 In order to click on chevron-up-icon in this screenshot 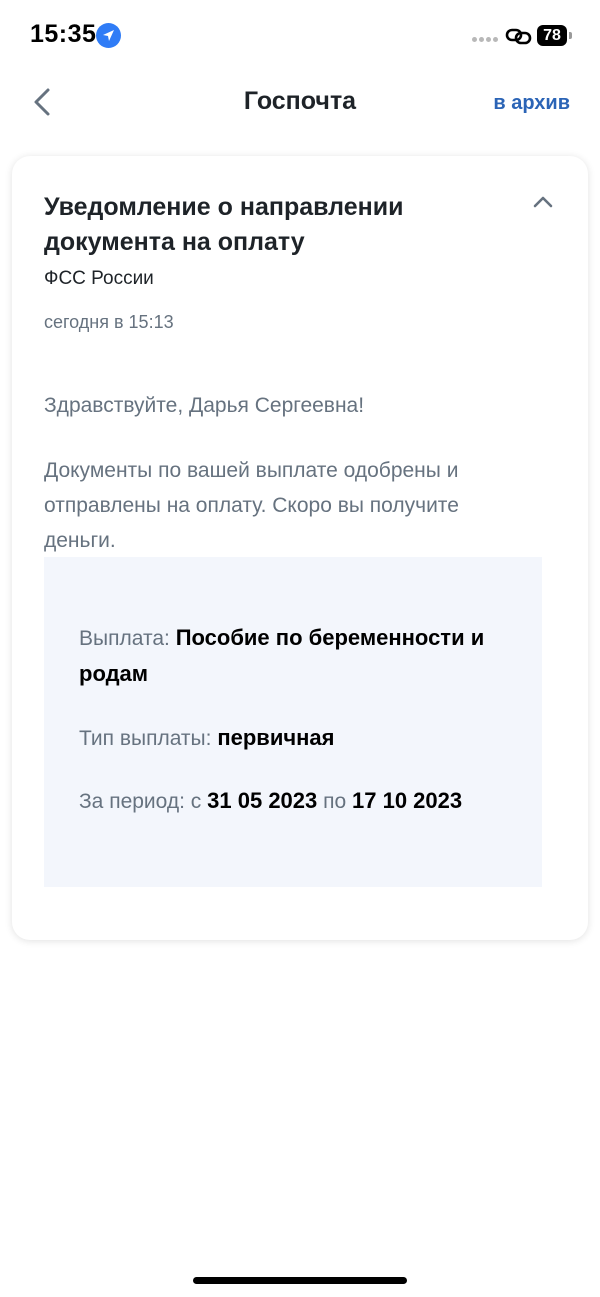, I will do `click(543, 202)`.